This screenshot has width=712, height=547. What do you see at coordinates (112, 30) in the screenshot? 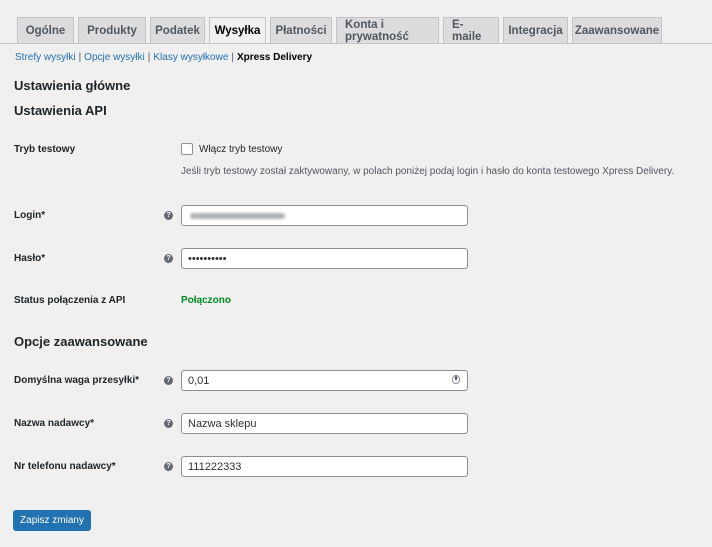
I see `tab-products: Produkty` at bounding box center [112, 30].